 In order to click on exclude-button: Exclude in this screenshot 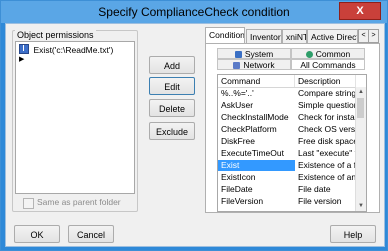, I will do `click(172, 131)`.